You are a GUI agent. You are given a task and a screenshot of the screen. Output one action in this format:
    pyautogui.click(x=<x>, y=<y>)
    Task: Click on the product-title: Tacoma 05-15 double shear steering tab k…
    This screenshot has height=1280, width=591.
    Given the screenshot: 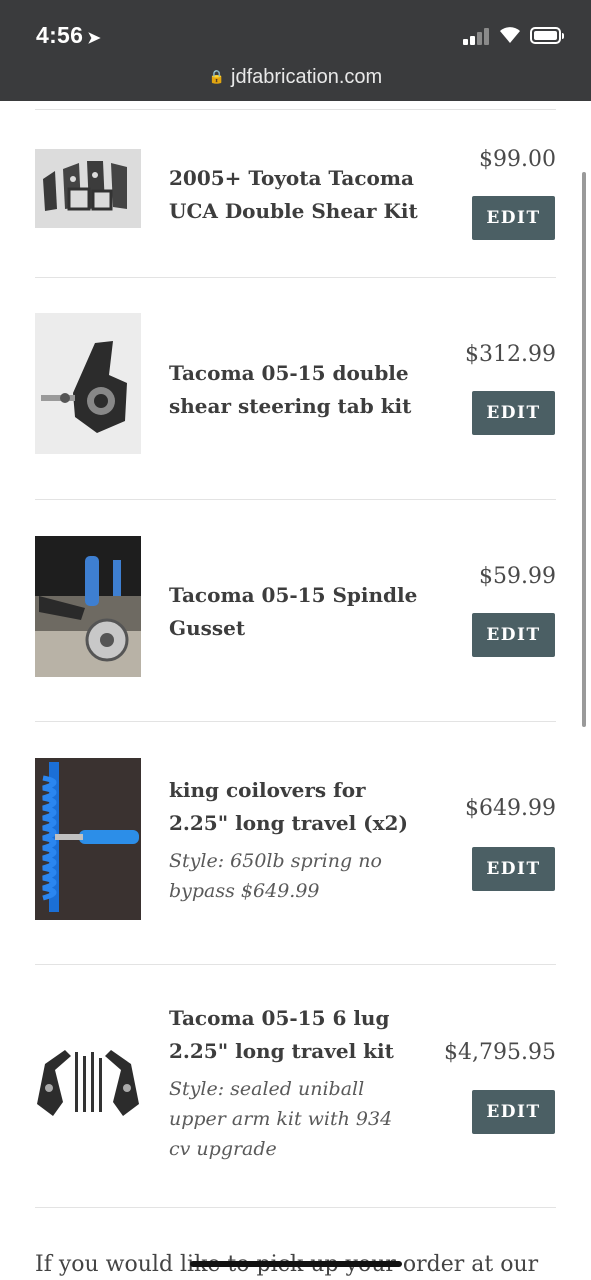 What is the action you would take?
    pyautogui.click(x=299, y=390)
    